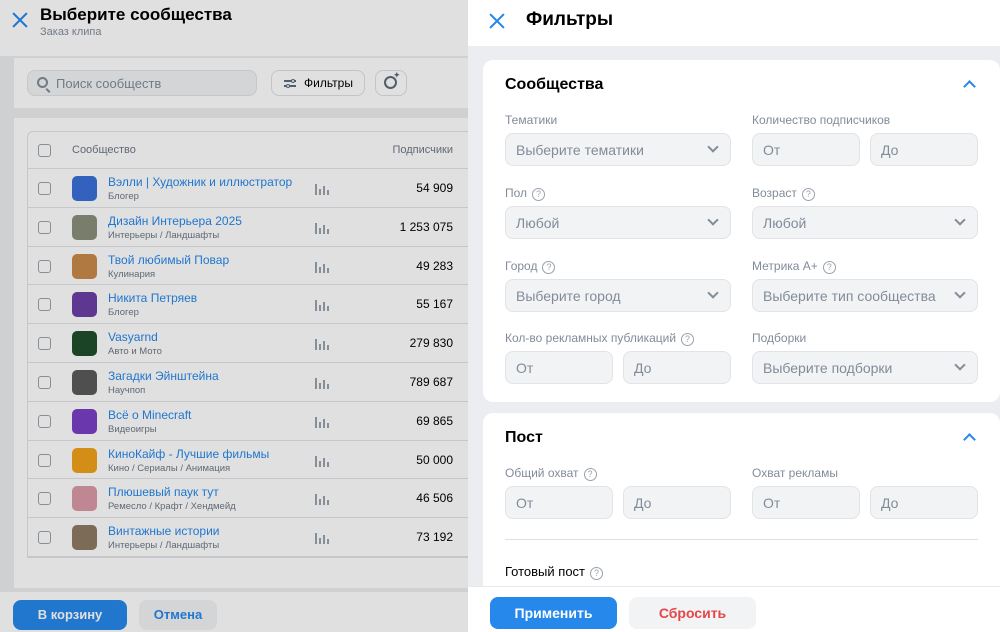  I want to click on metric-select: Выберите тип сообщества, so click(865, 295).